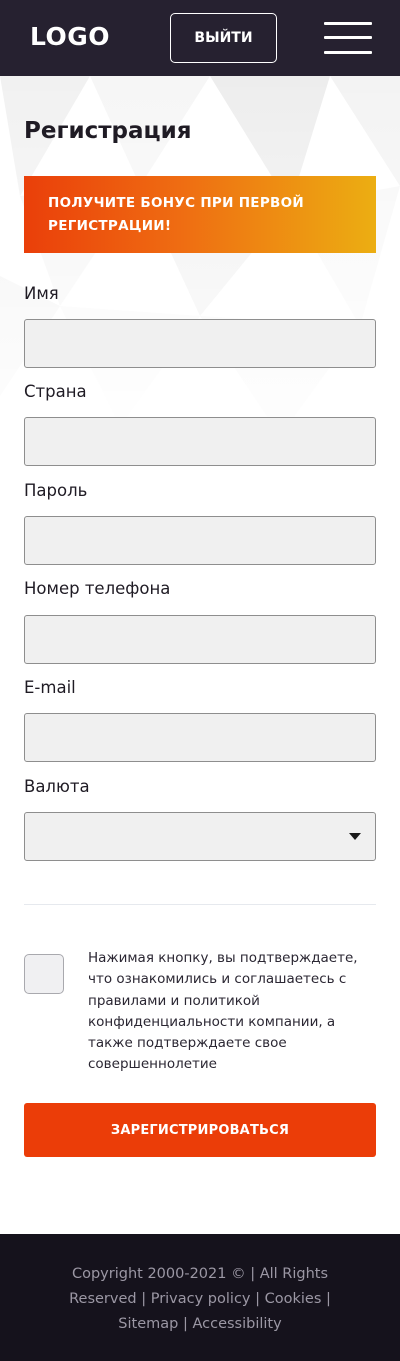 This screenshot has height=1361, width=400. Describe the element at coordinates (200, 737) in the screenshot. I see `email-input` at that location.